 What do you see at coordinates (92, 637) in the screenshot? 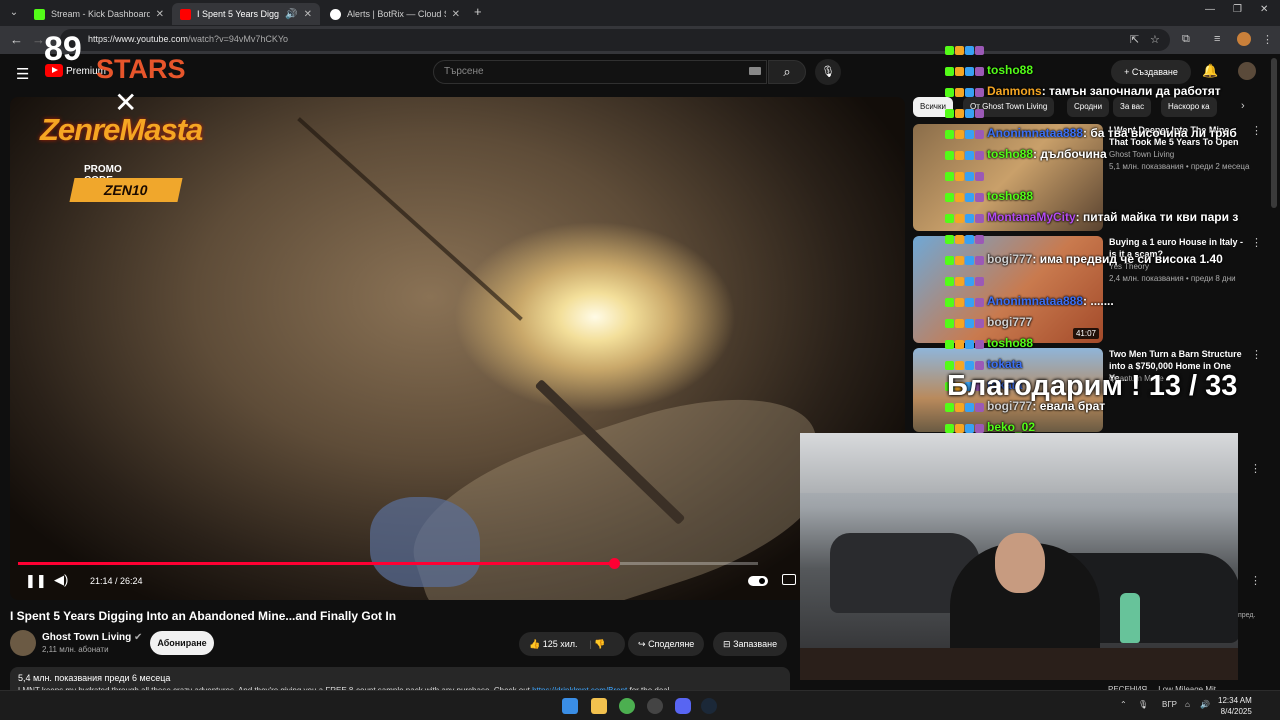
I see `channel-name: Ghost Town Living ✔` at bounding box center [92, 637].